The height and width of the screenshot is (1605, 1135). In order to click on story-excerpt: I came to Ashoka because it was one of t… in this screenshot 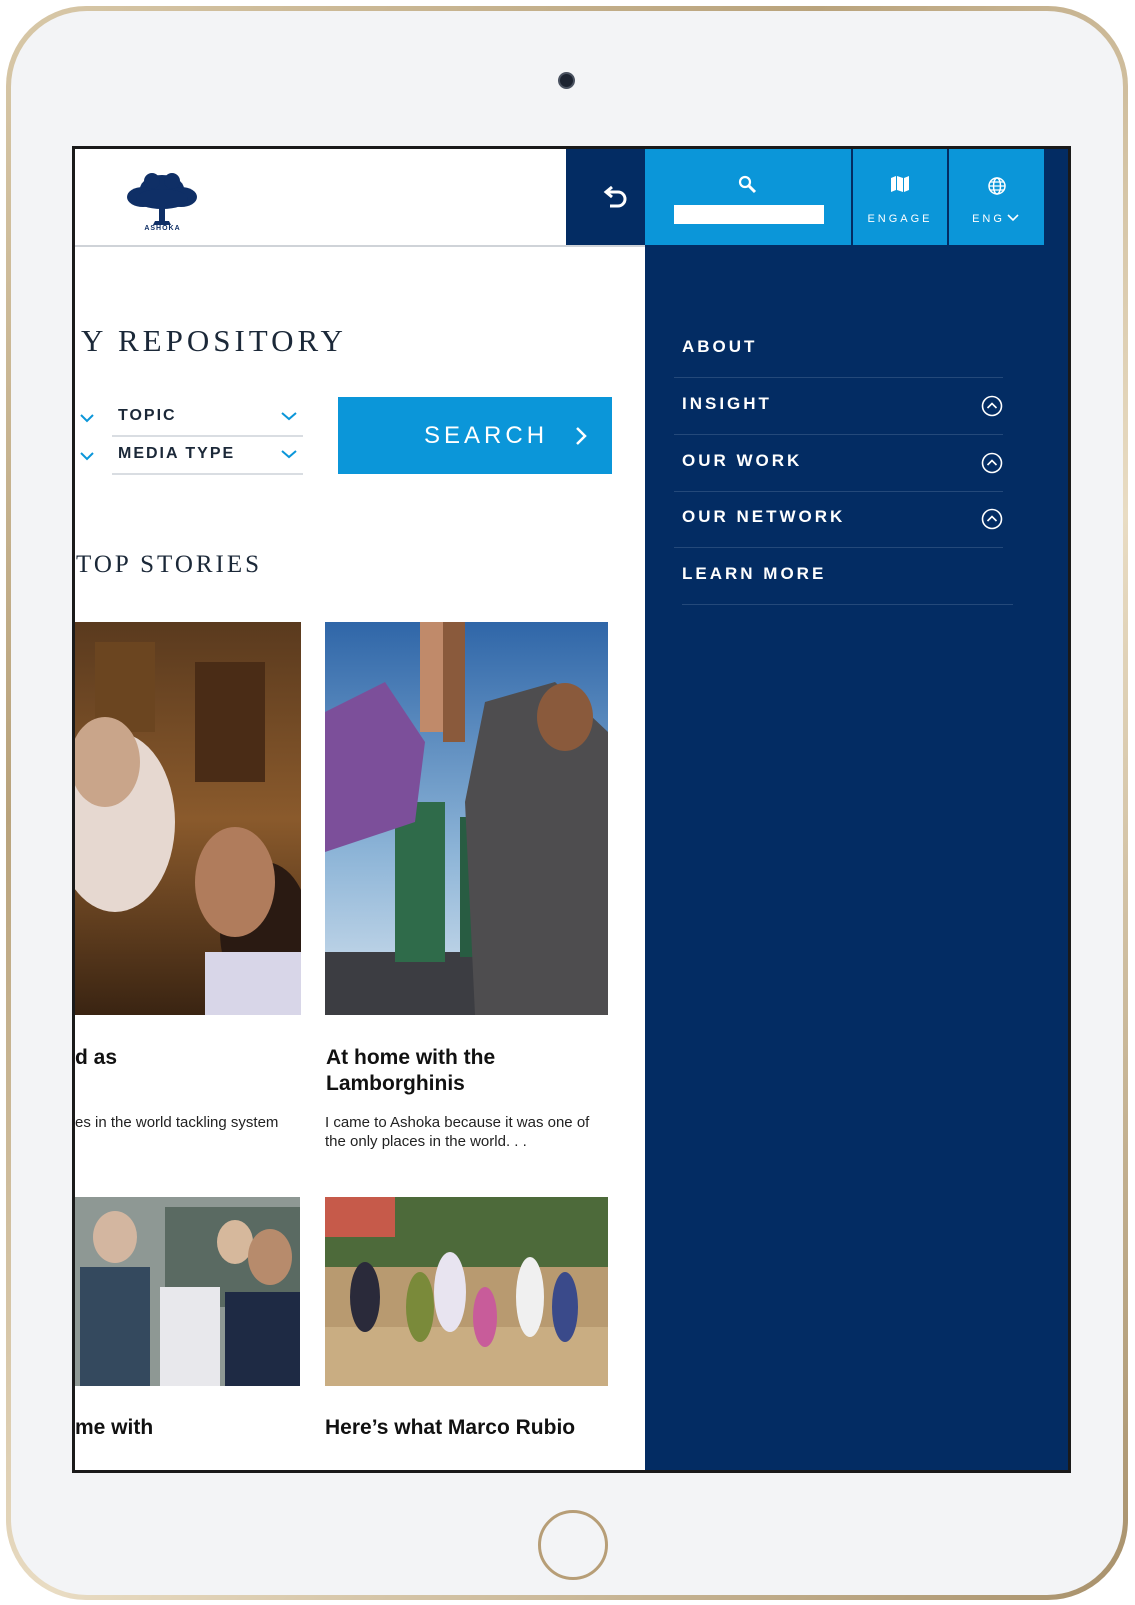, I will do `click(457, 1132)`.